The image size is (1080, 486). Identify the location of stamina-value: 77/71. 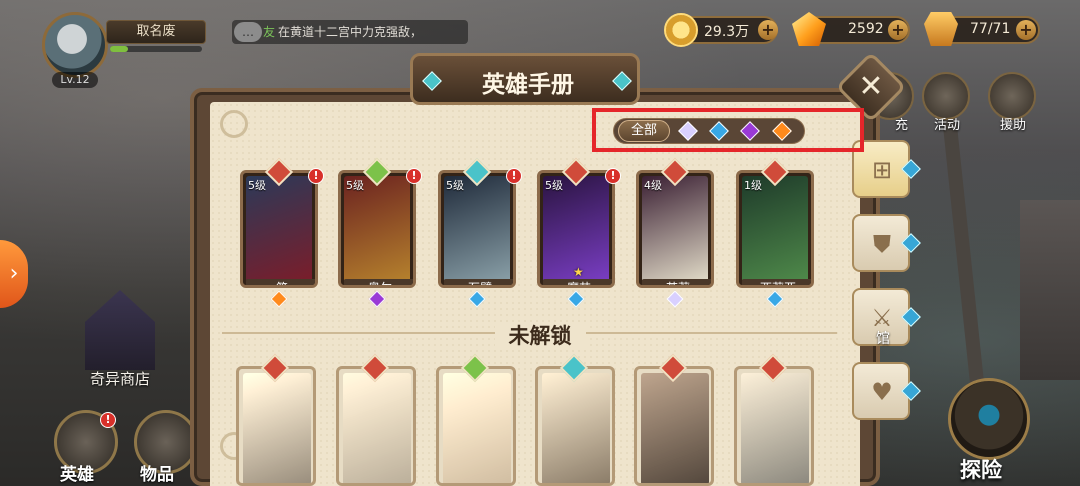
(990, 29).